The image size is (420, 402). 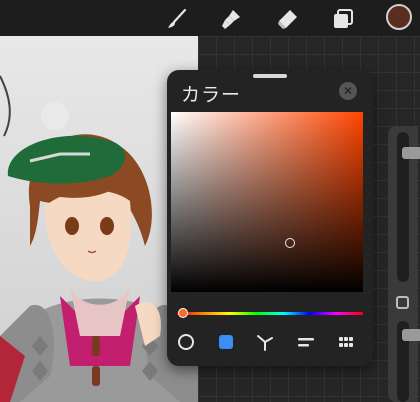 I want to click on opacity-slider, so click(x=408, y=361).